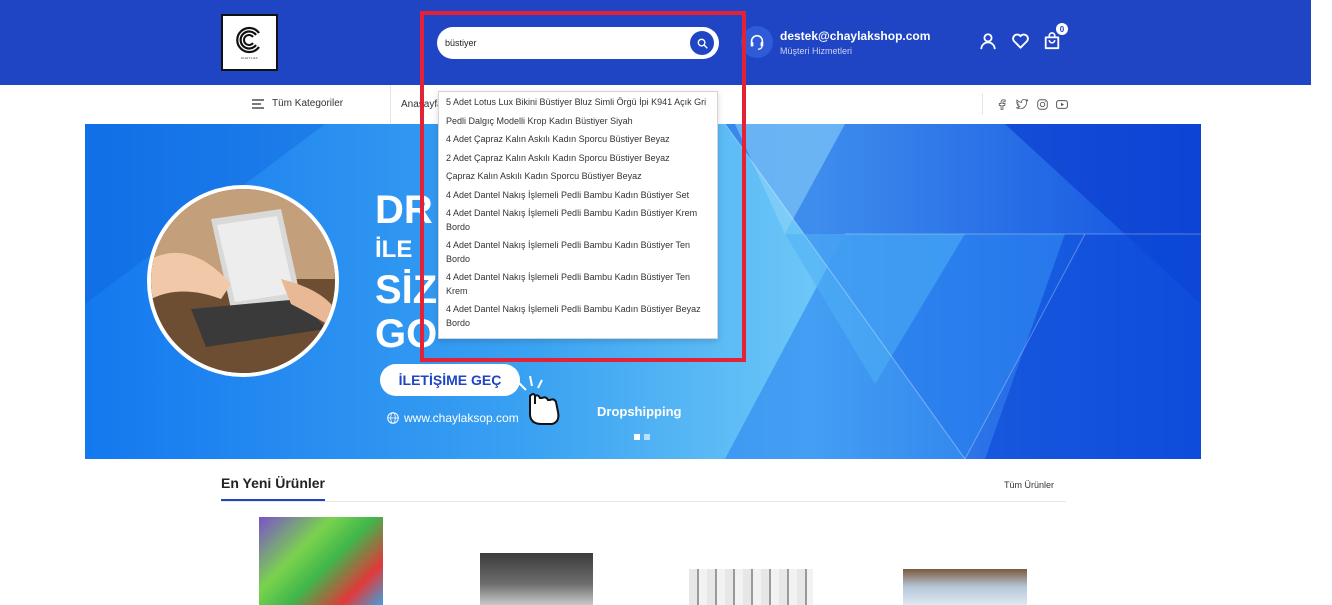  I want to click on cart-button: 0, so click(1055, 37).